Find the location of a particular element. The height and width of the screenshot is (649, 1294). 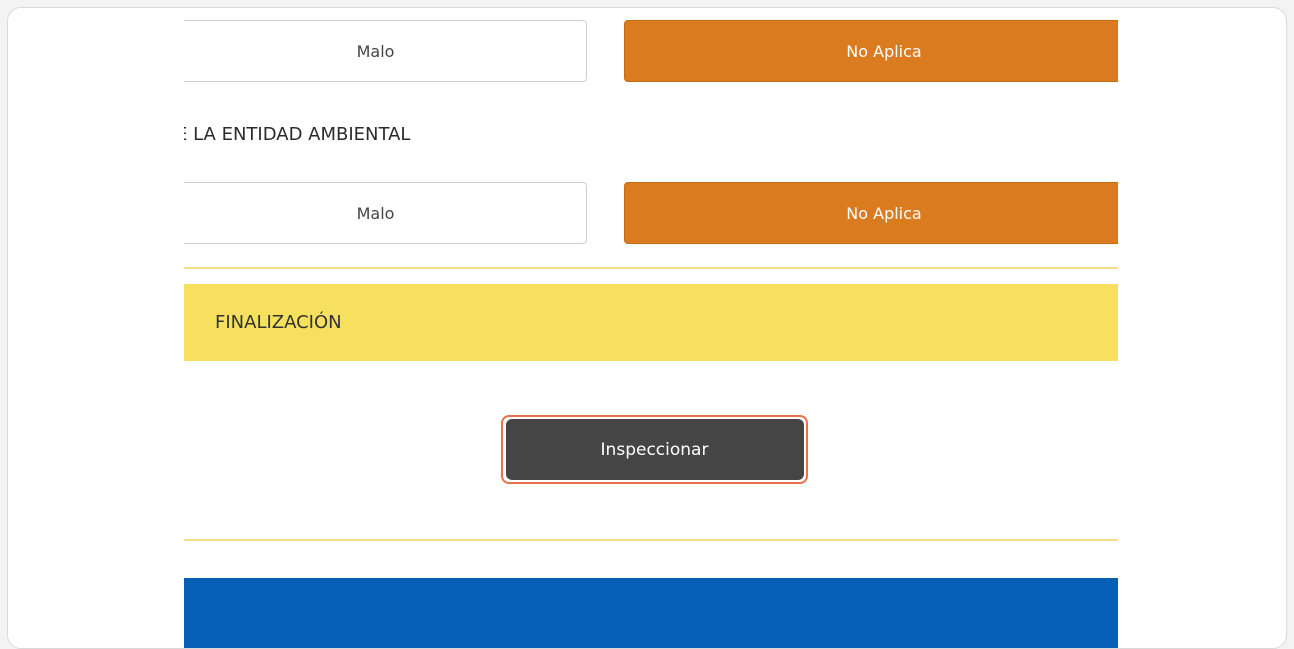

finalizacion-header: FINALIZACIÓN is located at coordinates (651, 322).